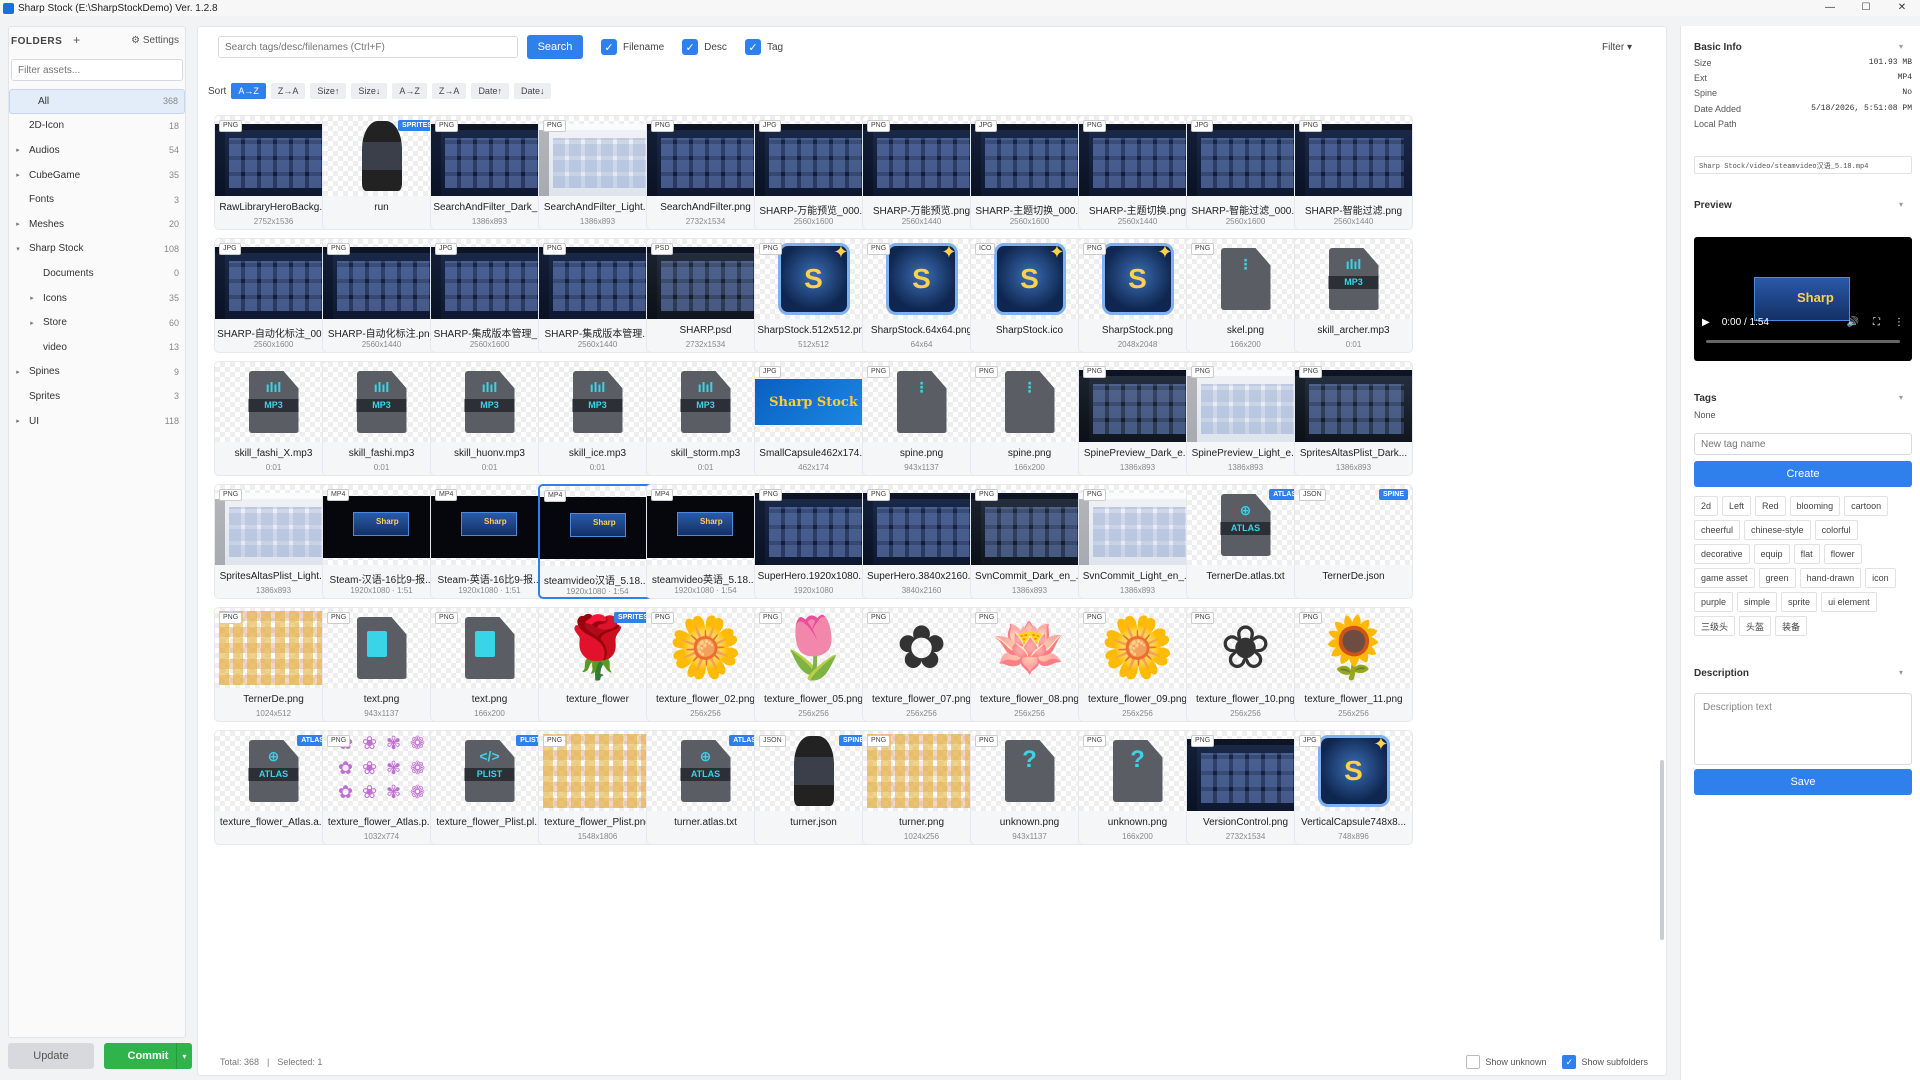  What do you see at coordinates (97, 322) in the screenshot?
I see `folder-item-store: ▸ Store 60` at bounding box center [97, 322].